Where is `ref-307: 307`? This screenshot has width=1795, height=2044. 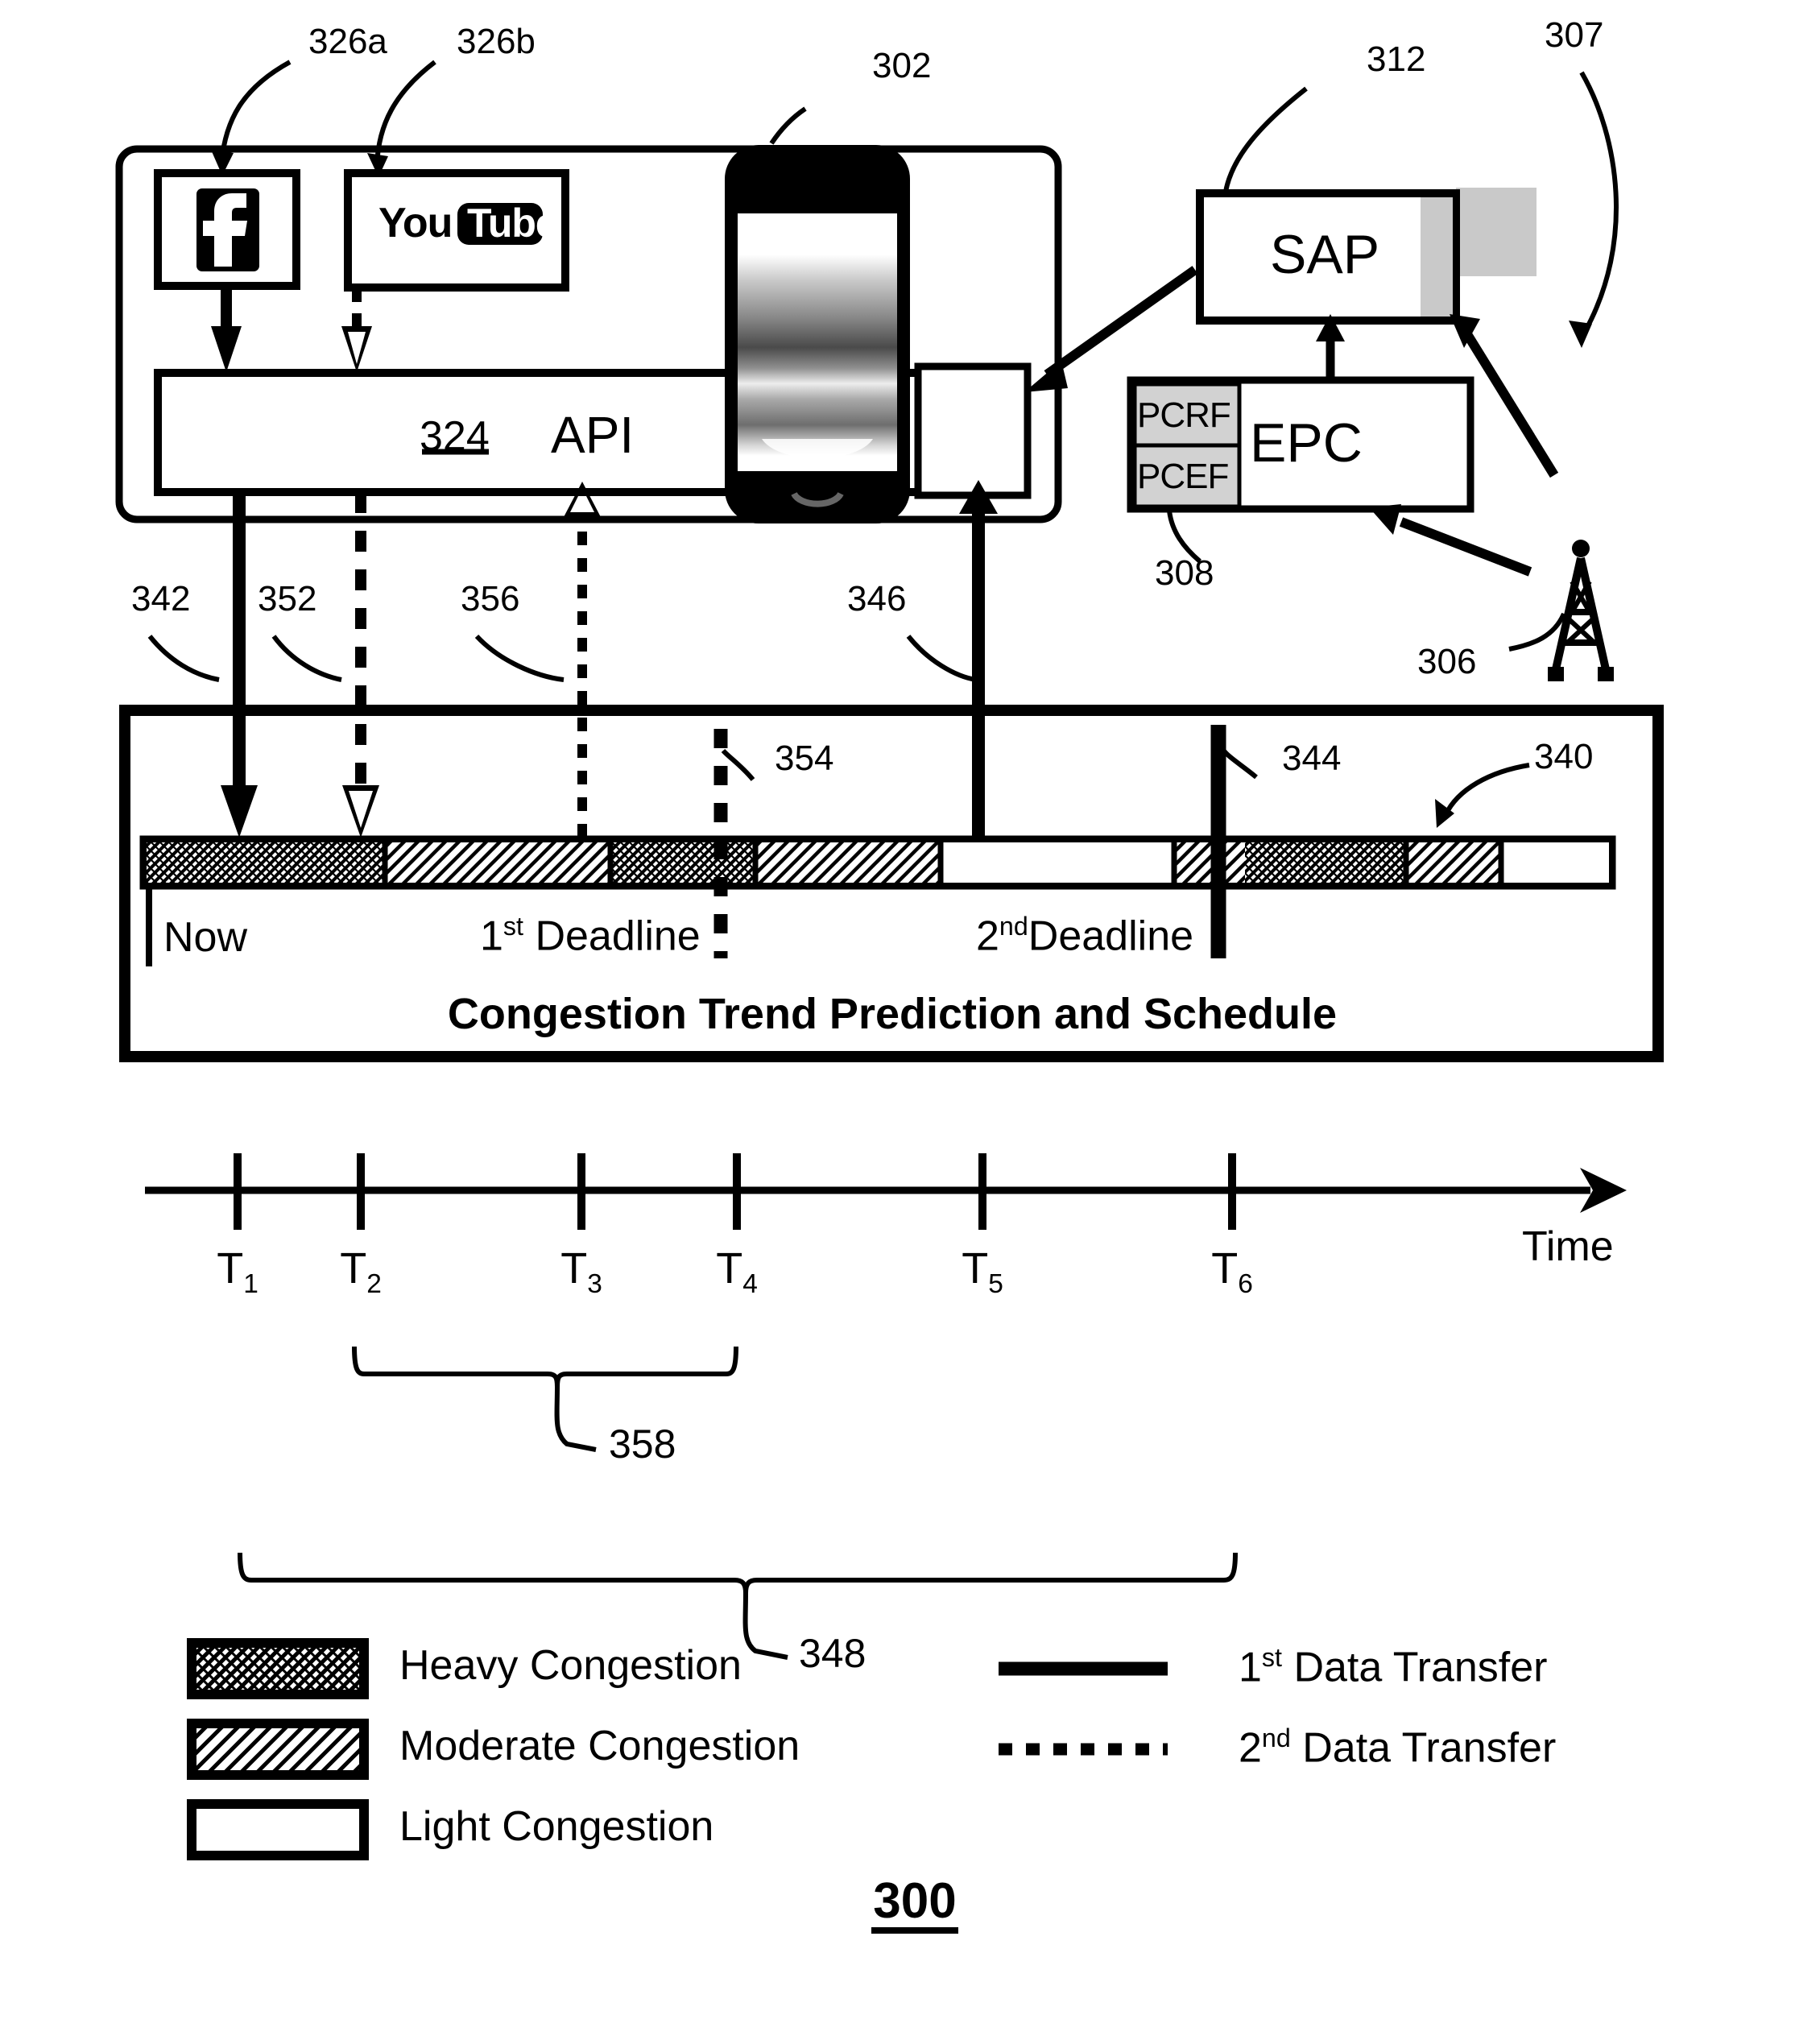 ref-307: 307 is located at coordinates (1574, 35).